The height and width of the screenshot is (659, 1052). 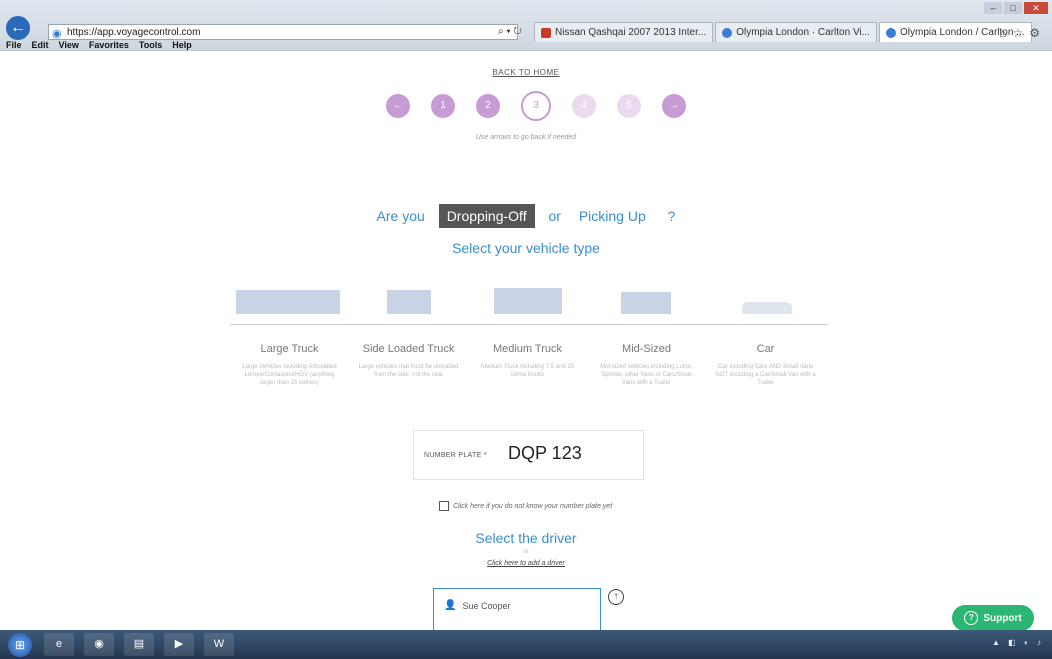 I want to click on driver-option: 👤 Sue Cooper, so click(x=477, y=605).